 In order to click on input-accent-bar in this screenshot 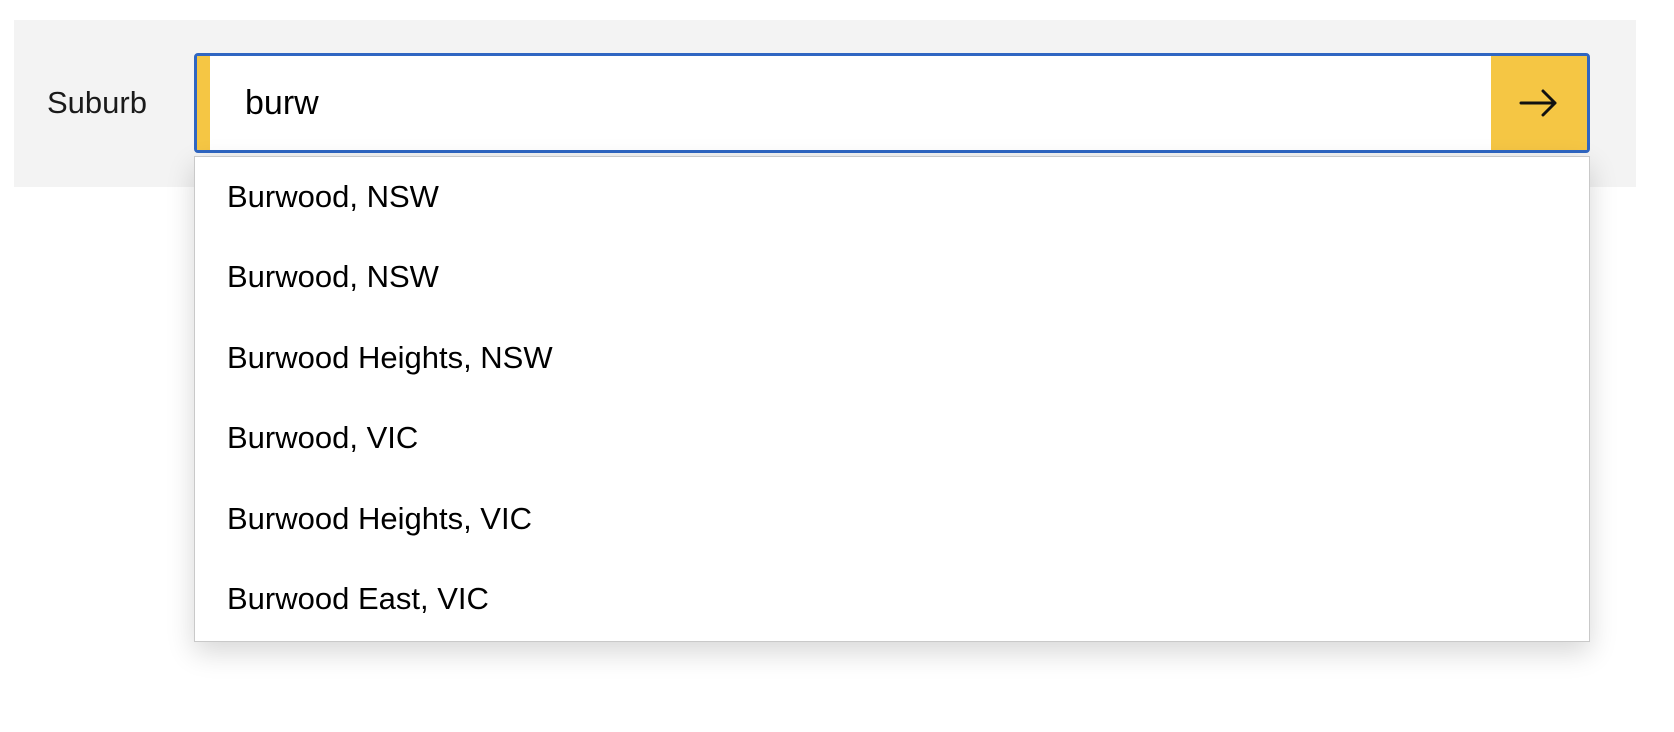, I will do `click(203, 103)`.